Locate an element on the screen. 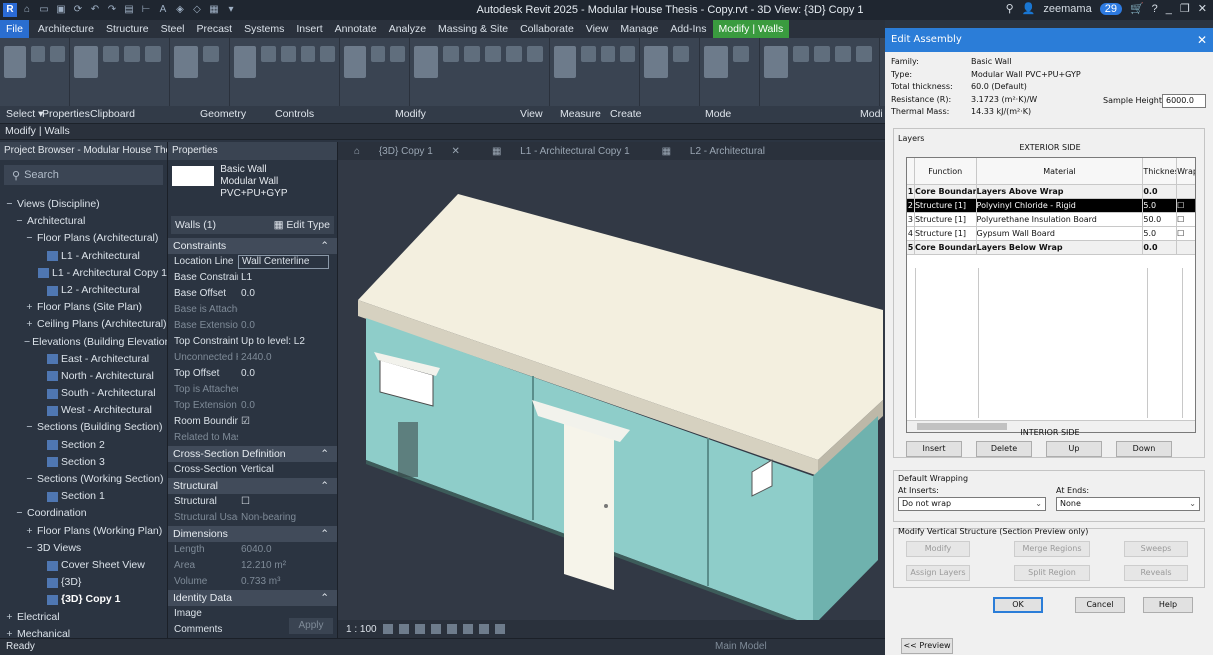  tree-item: − Architectural is located at coordinates (83, 221).